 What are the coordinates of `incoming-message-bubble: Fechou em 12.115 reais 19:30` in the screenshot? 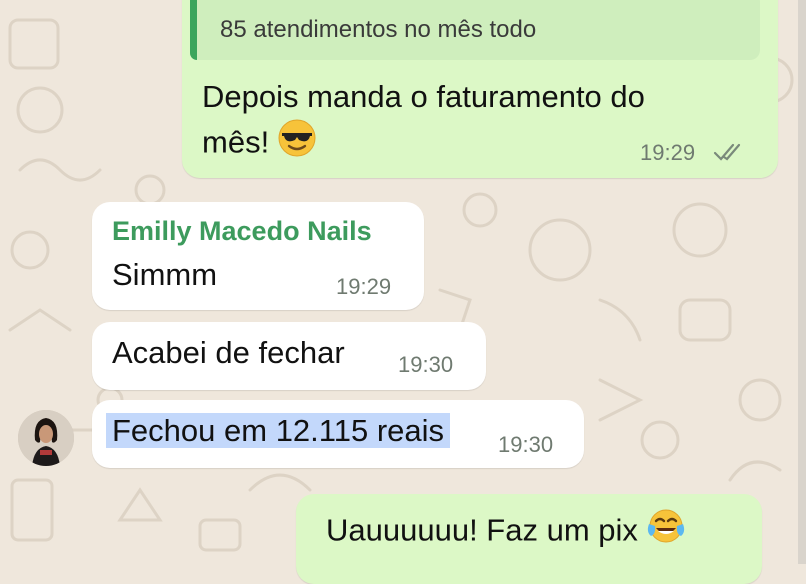 It's located at (338, 434).